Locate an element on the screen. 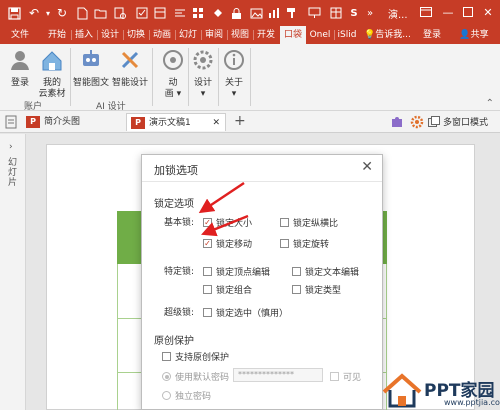 This screenshot has height=410, width=500. use-default-password-radio: 使用默认密码 is located at coordinates (195, 376).